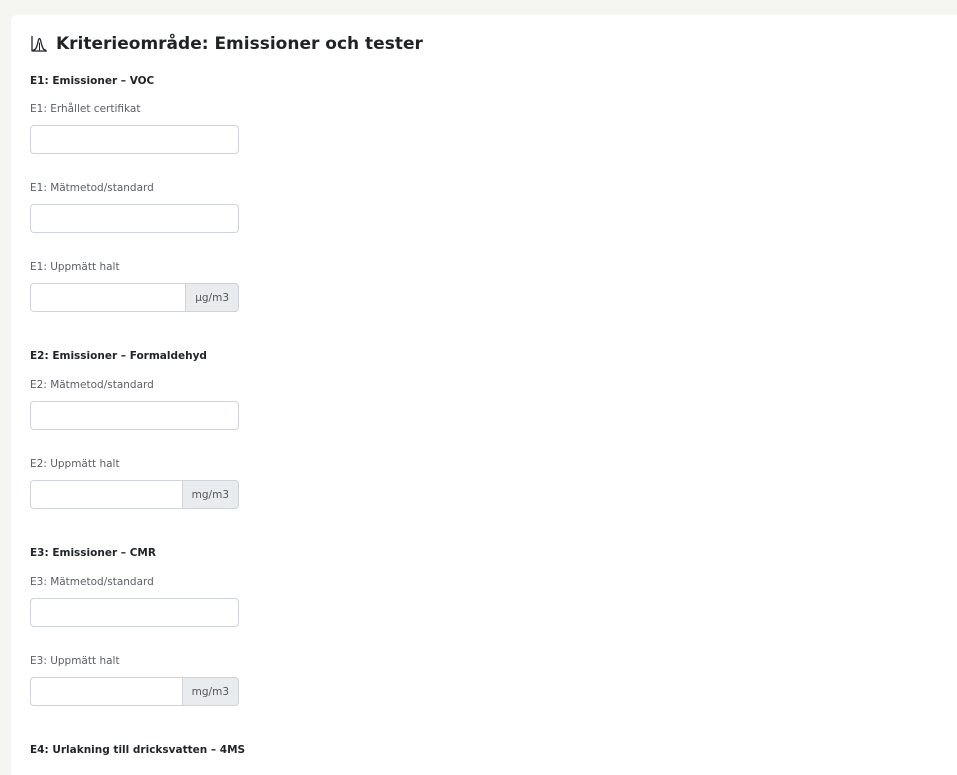 The image size is (957, 775). What do you see at coordinates (210, 691) in the screenshot?
I see `unit-addon-e3: mg/m3` at bounding box center [210, 691].